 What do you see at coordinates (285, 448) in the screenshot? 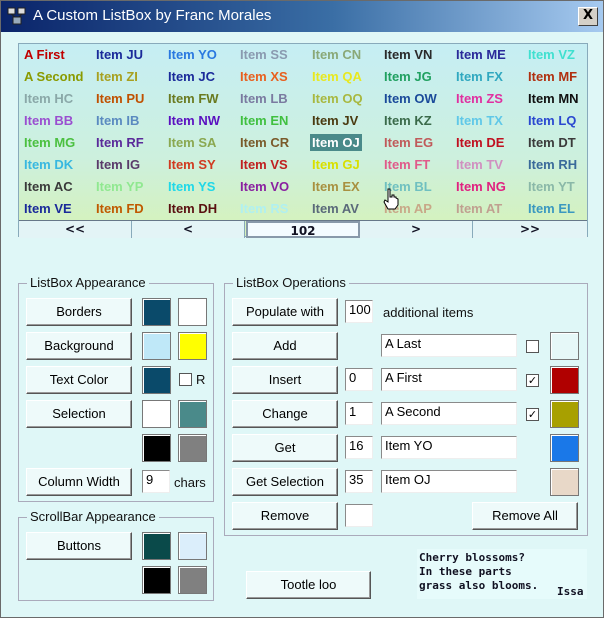
I see `get-button: Get` at bounding box center [285, 448].